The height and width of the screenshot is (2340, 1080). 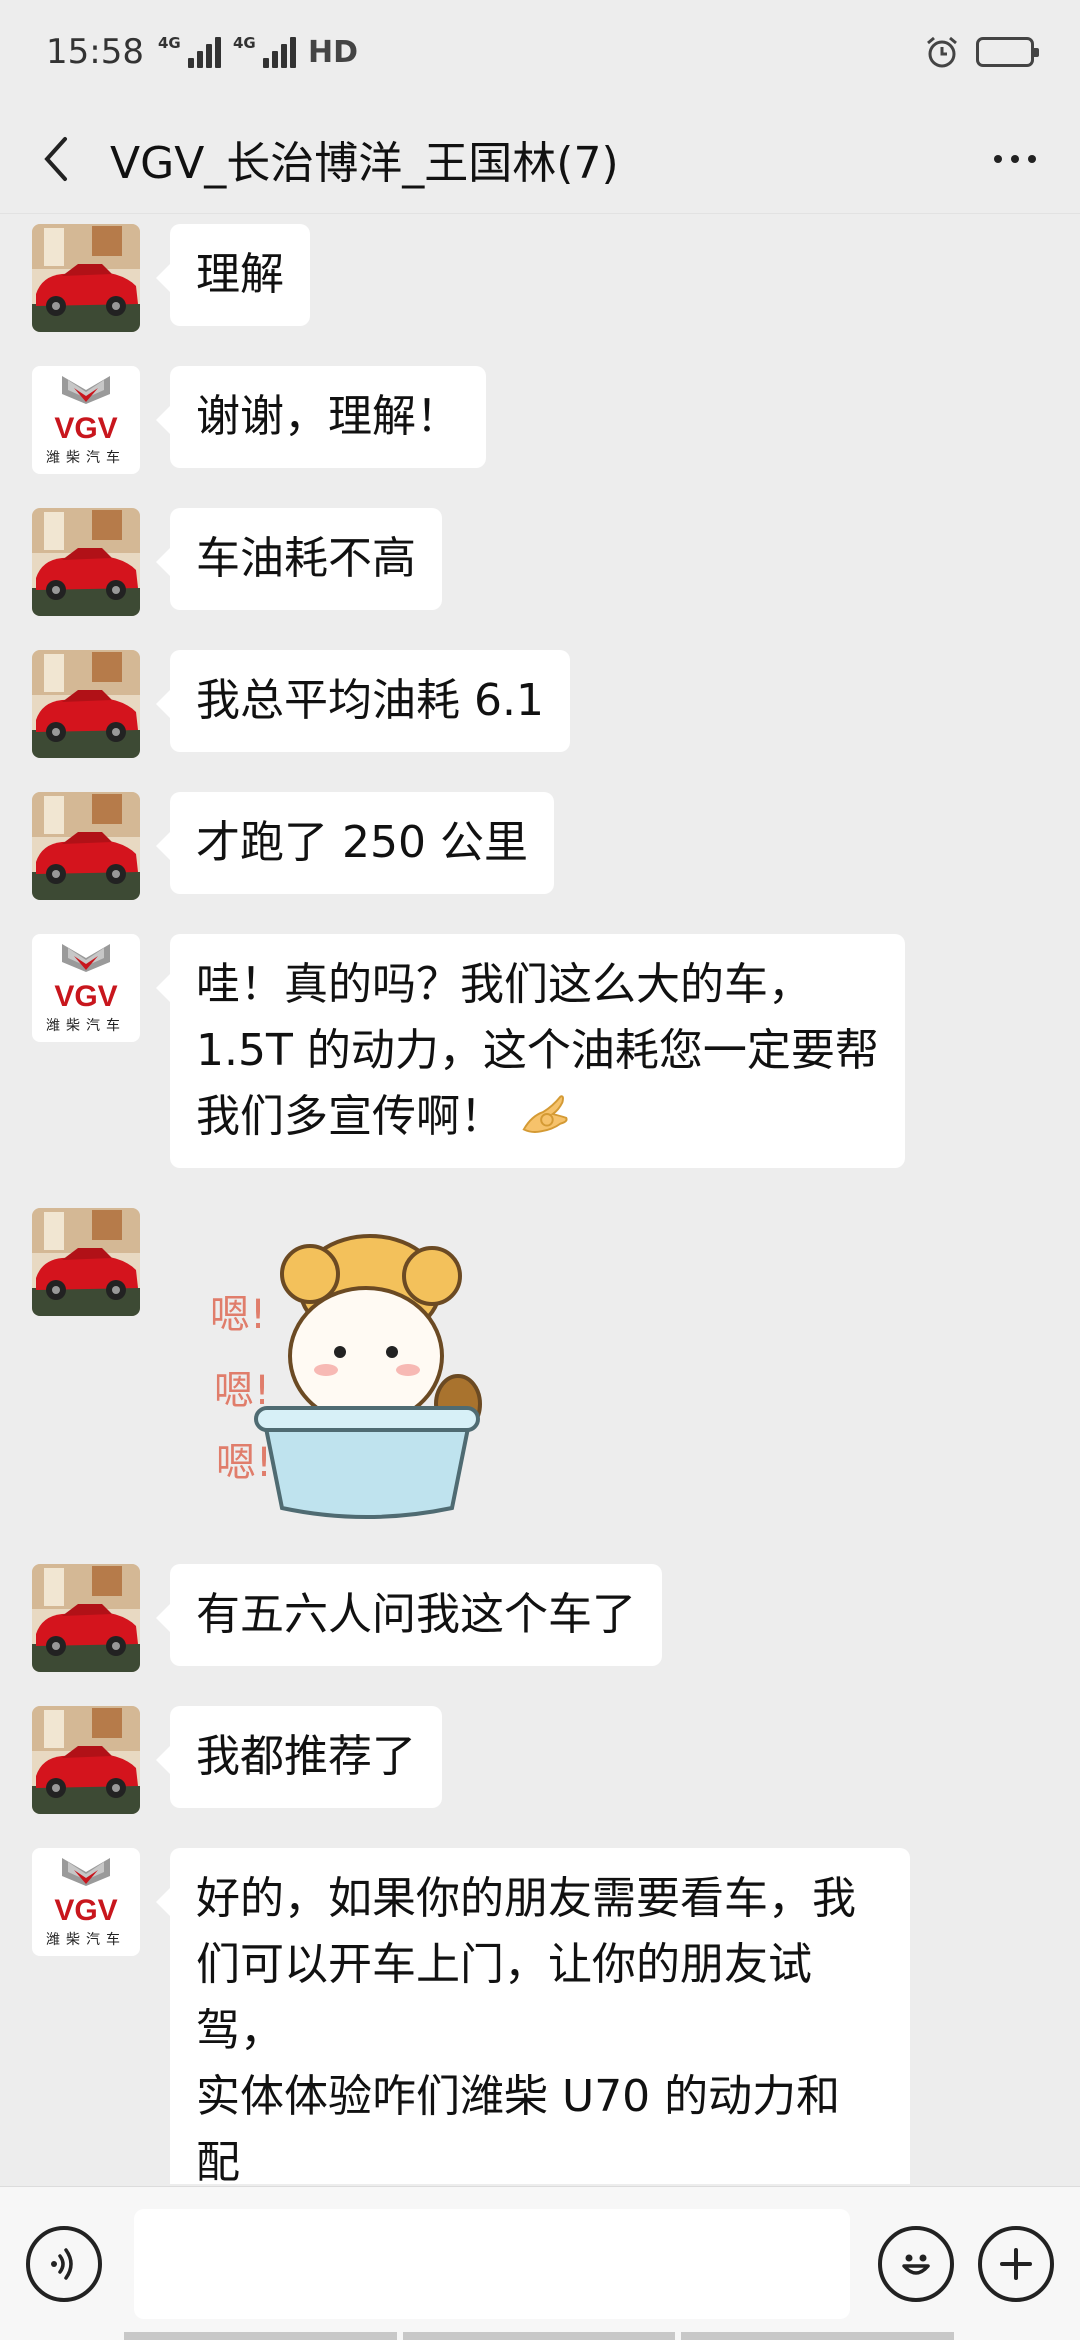 I want to click on chat-title: VGV_长治博洋_王国林(7), so click(x=364, y=163).